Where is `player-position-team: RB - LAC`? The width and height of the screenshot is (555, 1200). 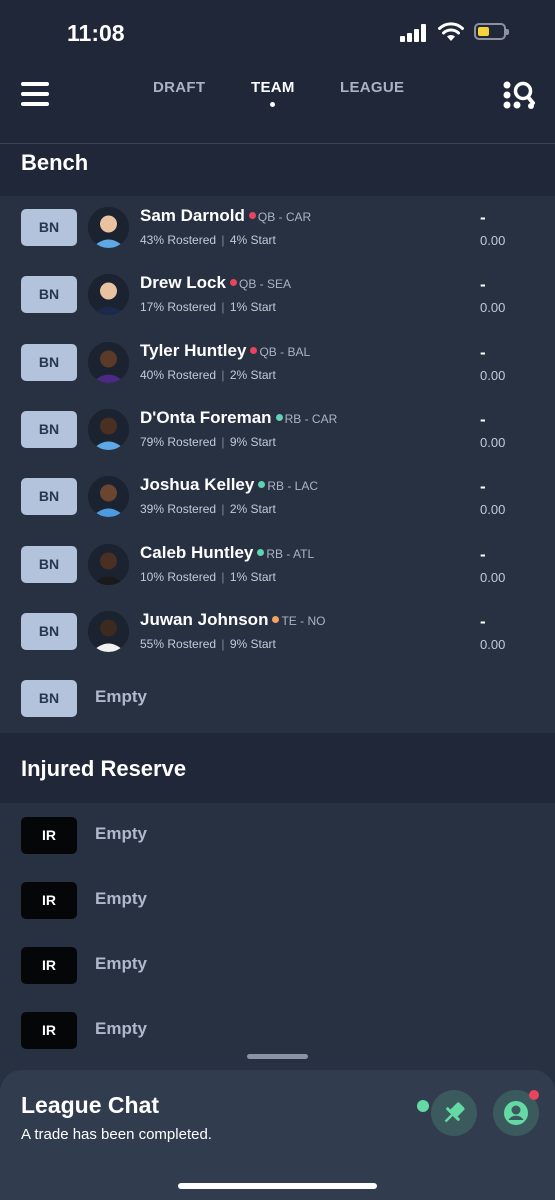
player-position-team: RB - LAC is located at coordinates (293, 486).